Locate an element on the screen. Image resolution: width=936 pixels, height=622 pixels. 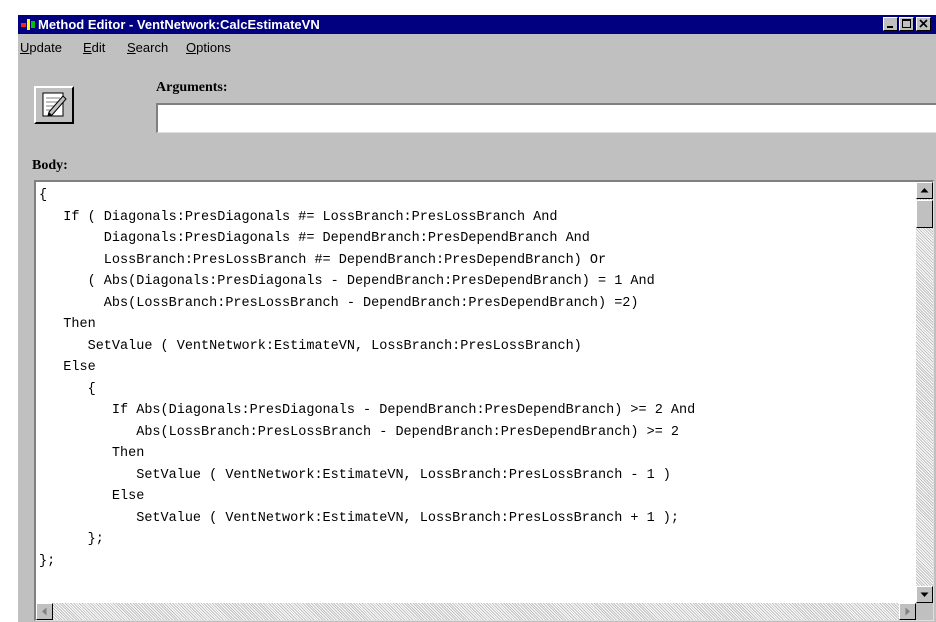
scroll-up-button is located at coordinates (924, 190).